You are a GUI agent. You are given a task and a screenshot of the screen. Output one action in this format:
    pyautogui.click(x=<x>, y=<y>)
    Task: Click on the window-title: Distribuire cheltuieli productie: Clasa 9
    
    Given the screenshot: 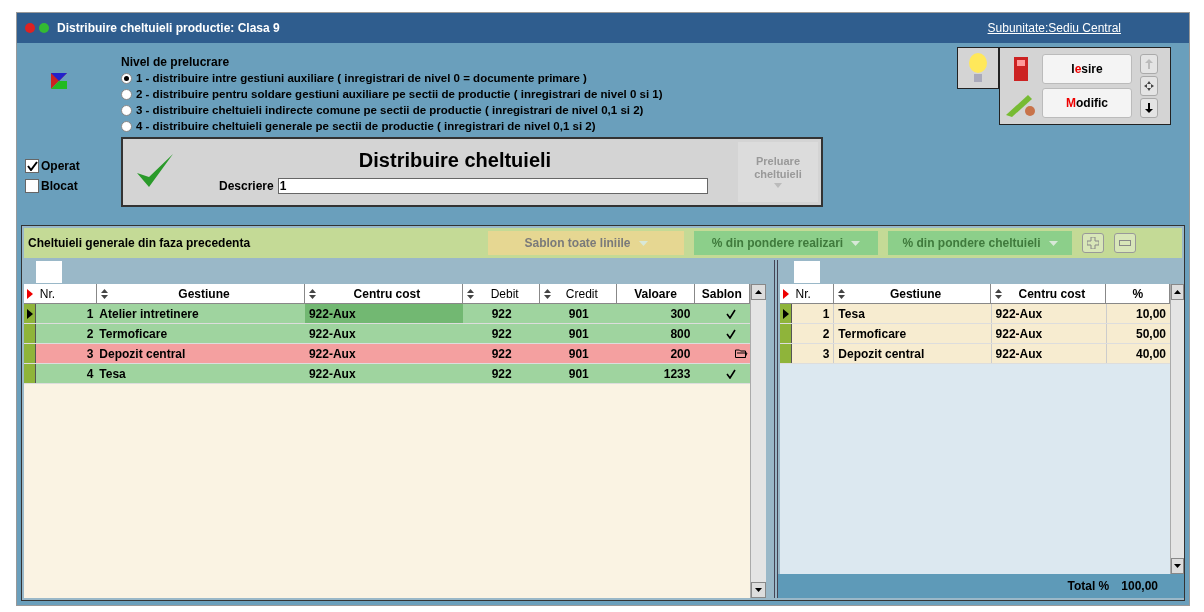 What is the action you would take?
    pyautogui.click(x=168, y=28)
    